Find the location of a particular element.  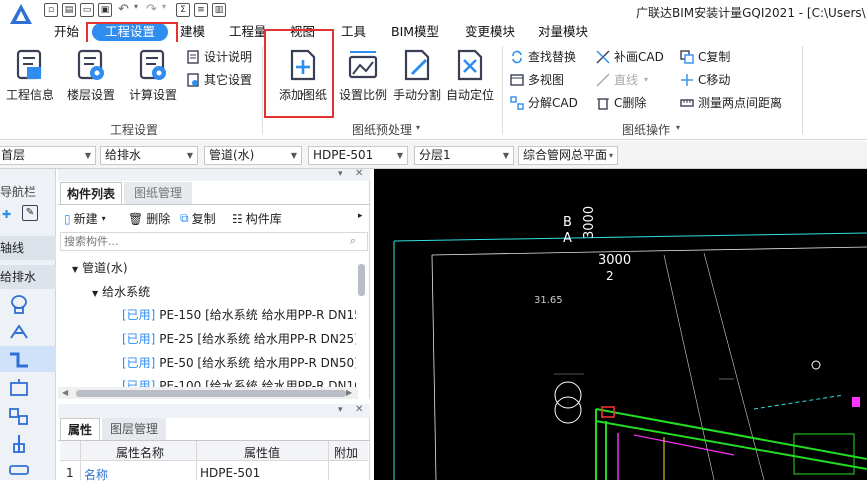

manual-split-label: 手动分割 is located at coordinates (416, 95).